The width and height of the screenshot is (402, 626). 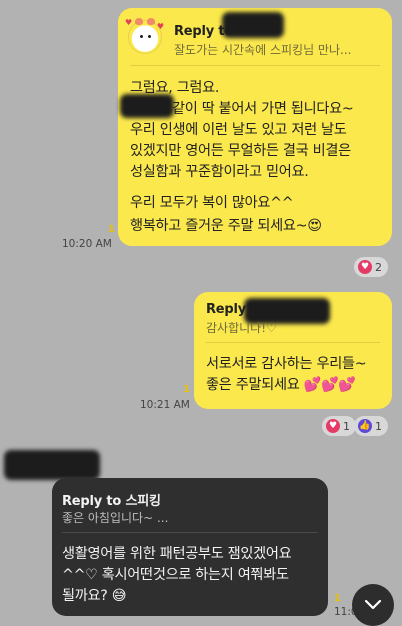 What do you see at coordinates (240, 151) in the screenshot?
I see `message-line: 있겠지만 영어든 무얼하든 결국 비결은` at bounding box center [240, 151].